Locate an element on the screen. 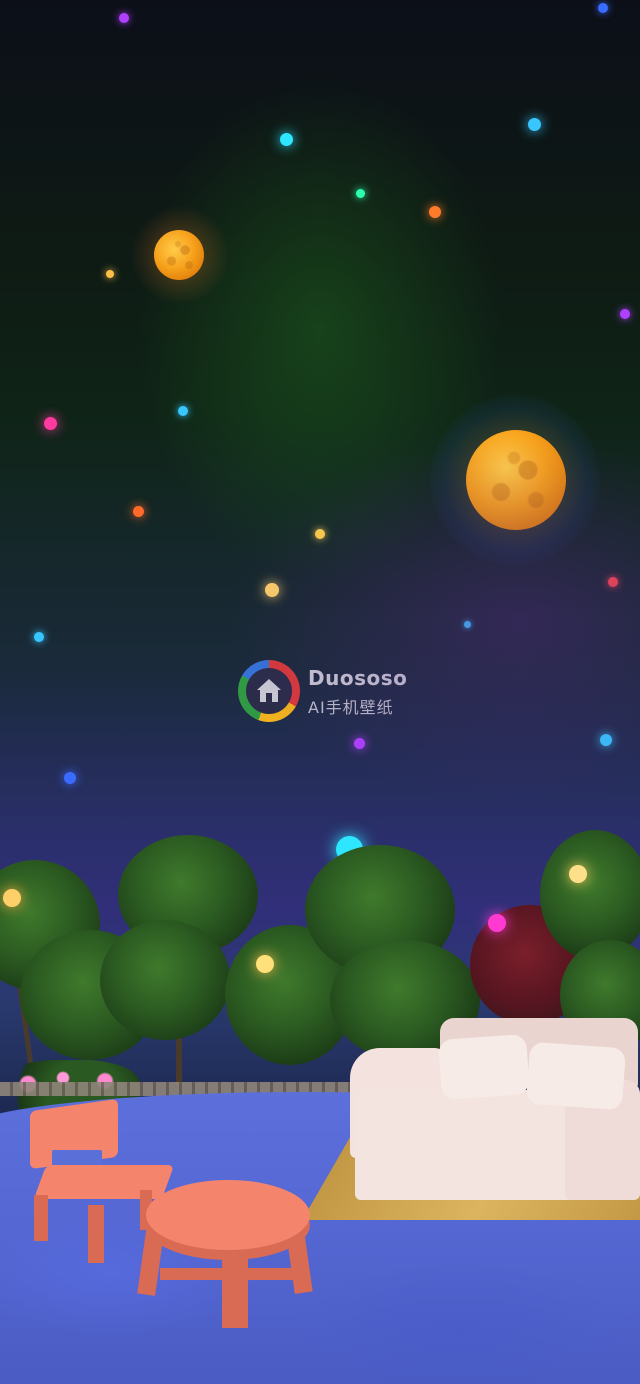  logo is located at coordinates (269, 691).